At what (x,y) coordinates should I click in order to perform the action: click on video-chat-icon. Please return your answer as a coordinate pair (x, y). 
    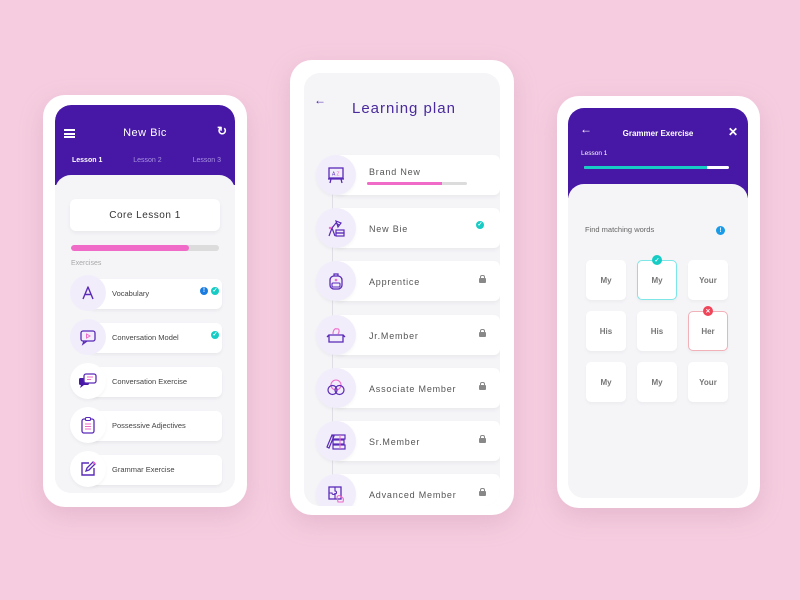
    Looking at the image, I should click on (88, 338).